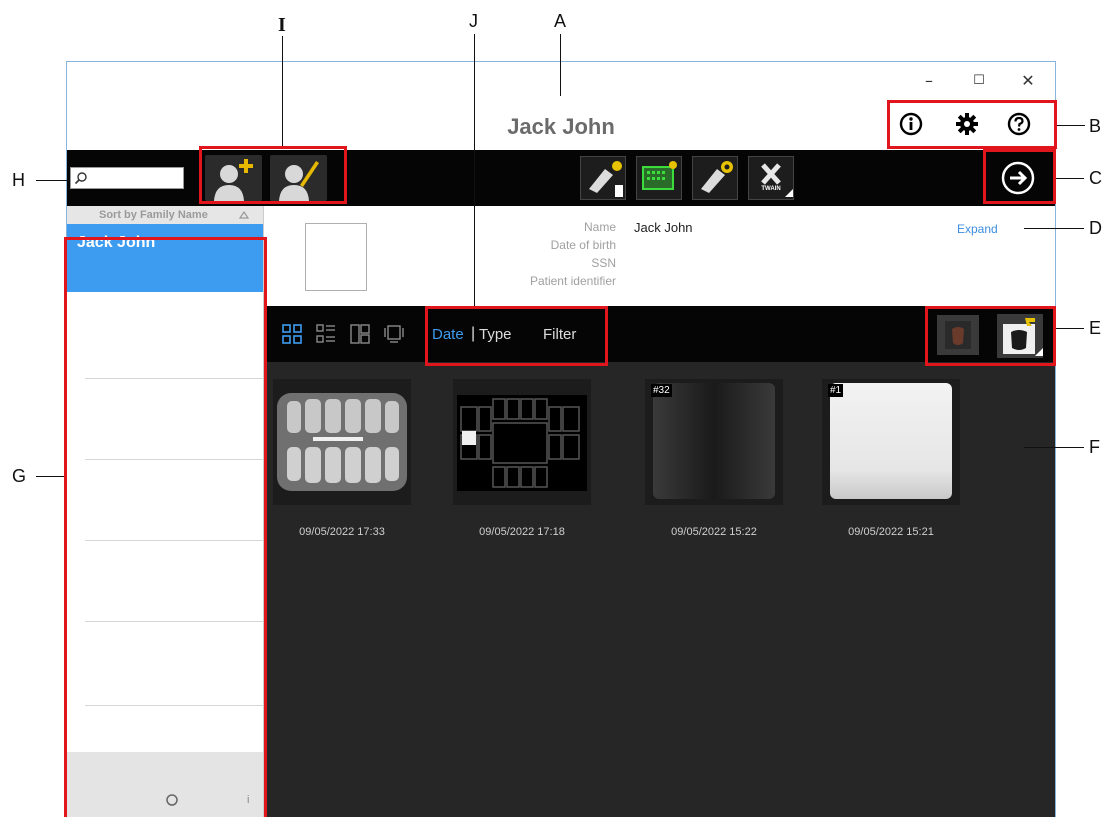 Image resolution: width=1110 pixels, height=817 pixels. What do you see at coordinates (599, 227) in the screenshot?
I see `name-label: Name` at bounding box center [599, 227].